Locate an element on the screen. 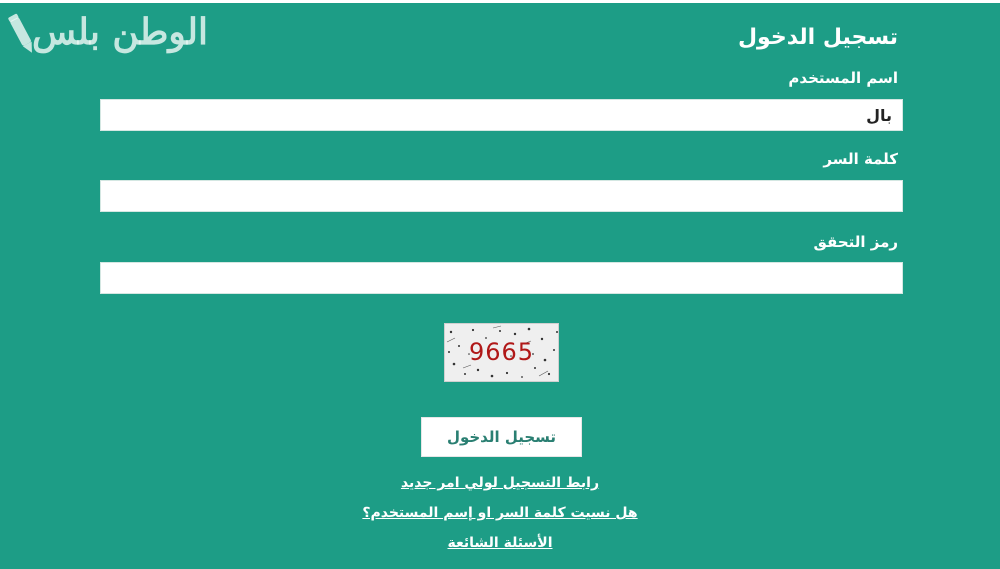 This screenshot has height=569, width=1000. captcha-image: 9665 is located at coordinates (501, 352).